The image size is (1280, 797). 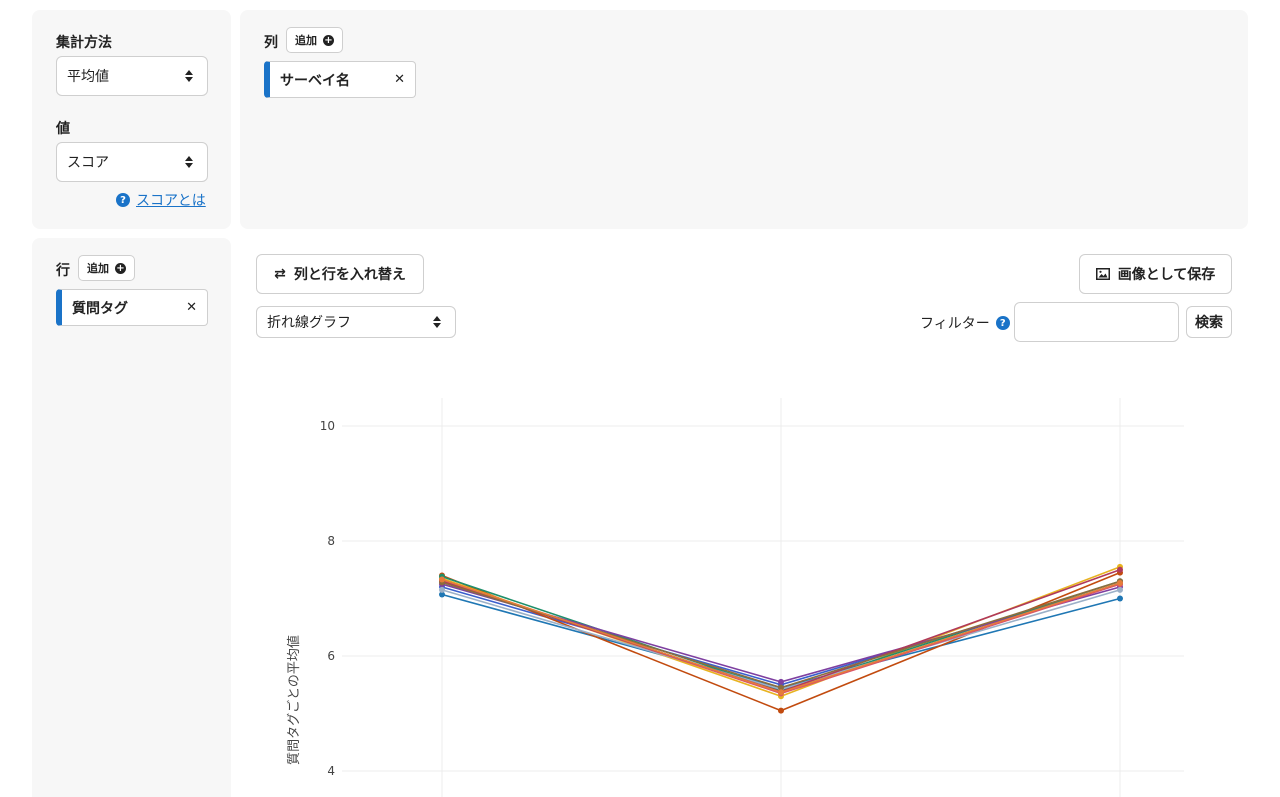 What do you see at coordinates (331, 771) in the screenshot?
I see `y-tick-label: 4` at bounding box center [331, 771].